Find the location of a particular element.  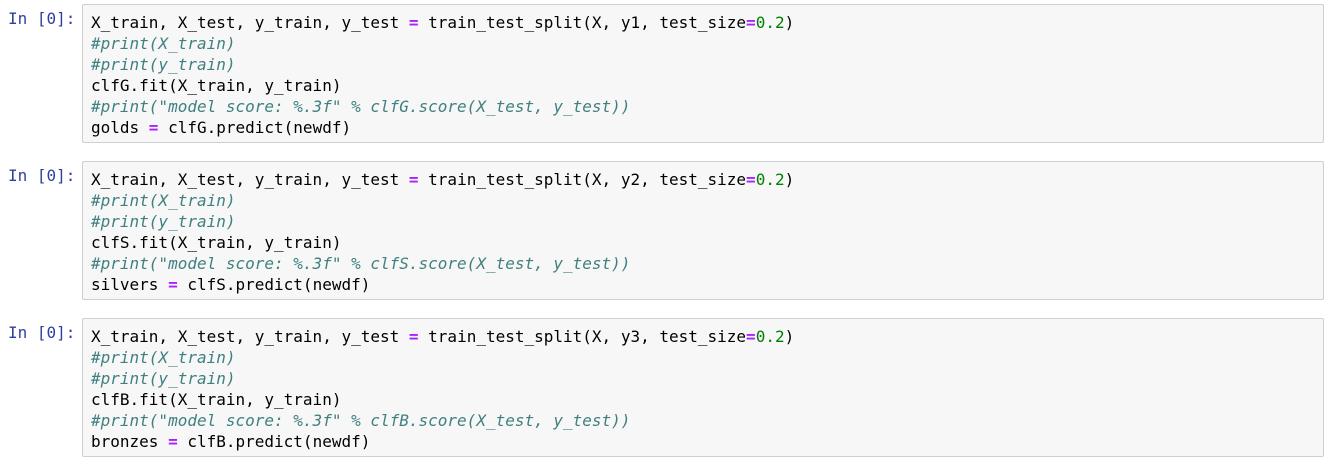

code-line: bronzes = clfB.predict(newdf) is located at coordinates (442, 441).